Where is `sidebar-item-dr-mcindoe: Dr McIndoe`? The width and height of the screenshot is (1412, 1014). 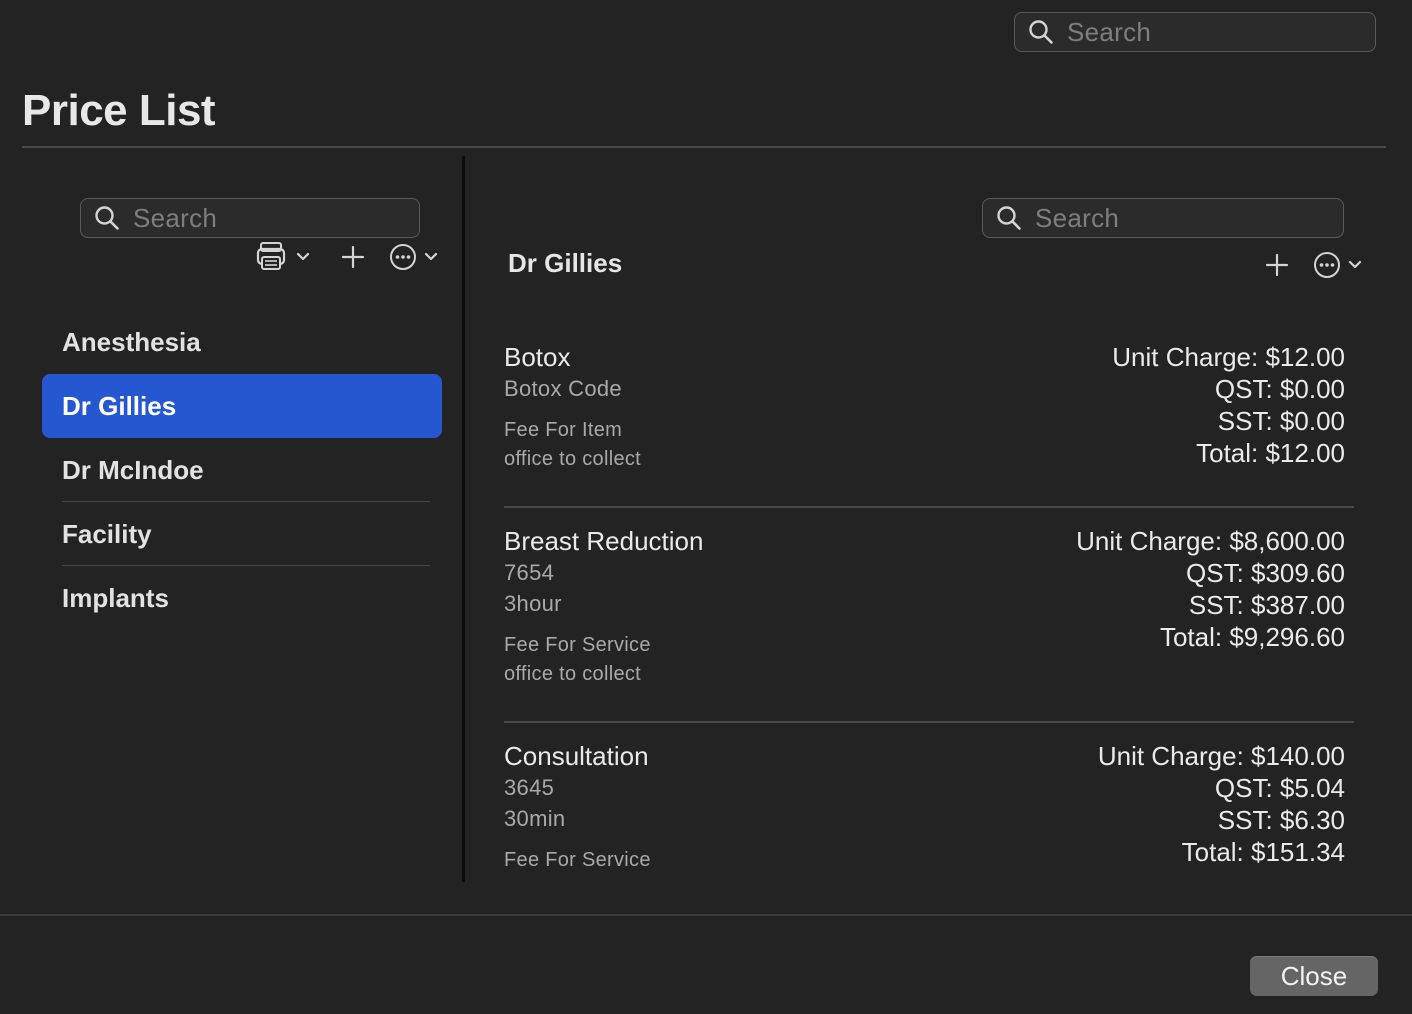 sidebar-item-dr-mcindoe: Dr McIndoe is located at coordinates (242, 470).